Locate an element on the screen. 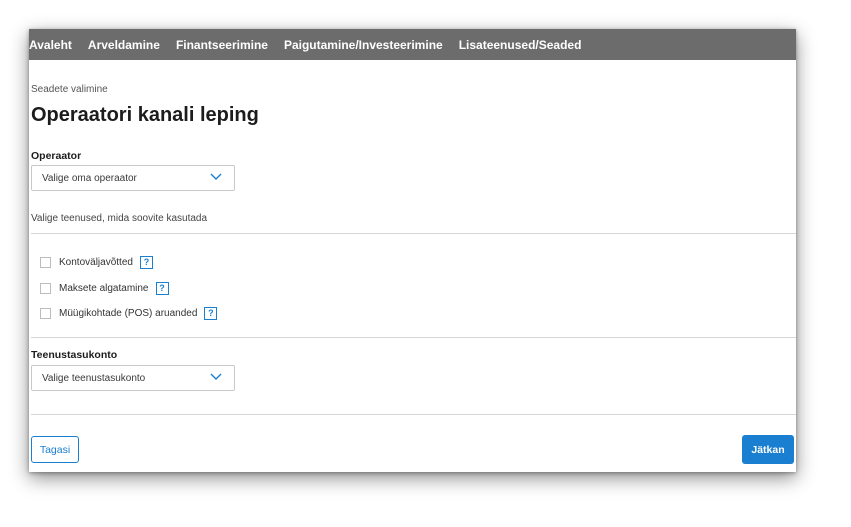  service-option-pos-aruanded: Müügikohtade (POS) aruanded ? is located at coordinates (129, 313).